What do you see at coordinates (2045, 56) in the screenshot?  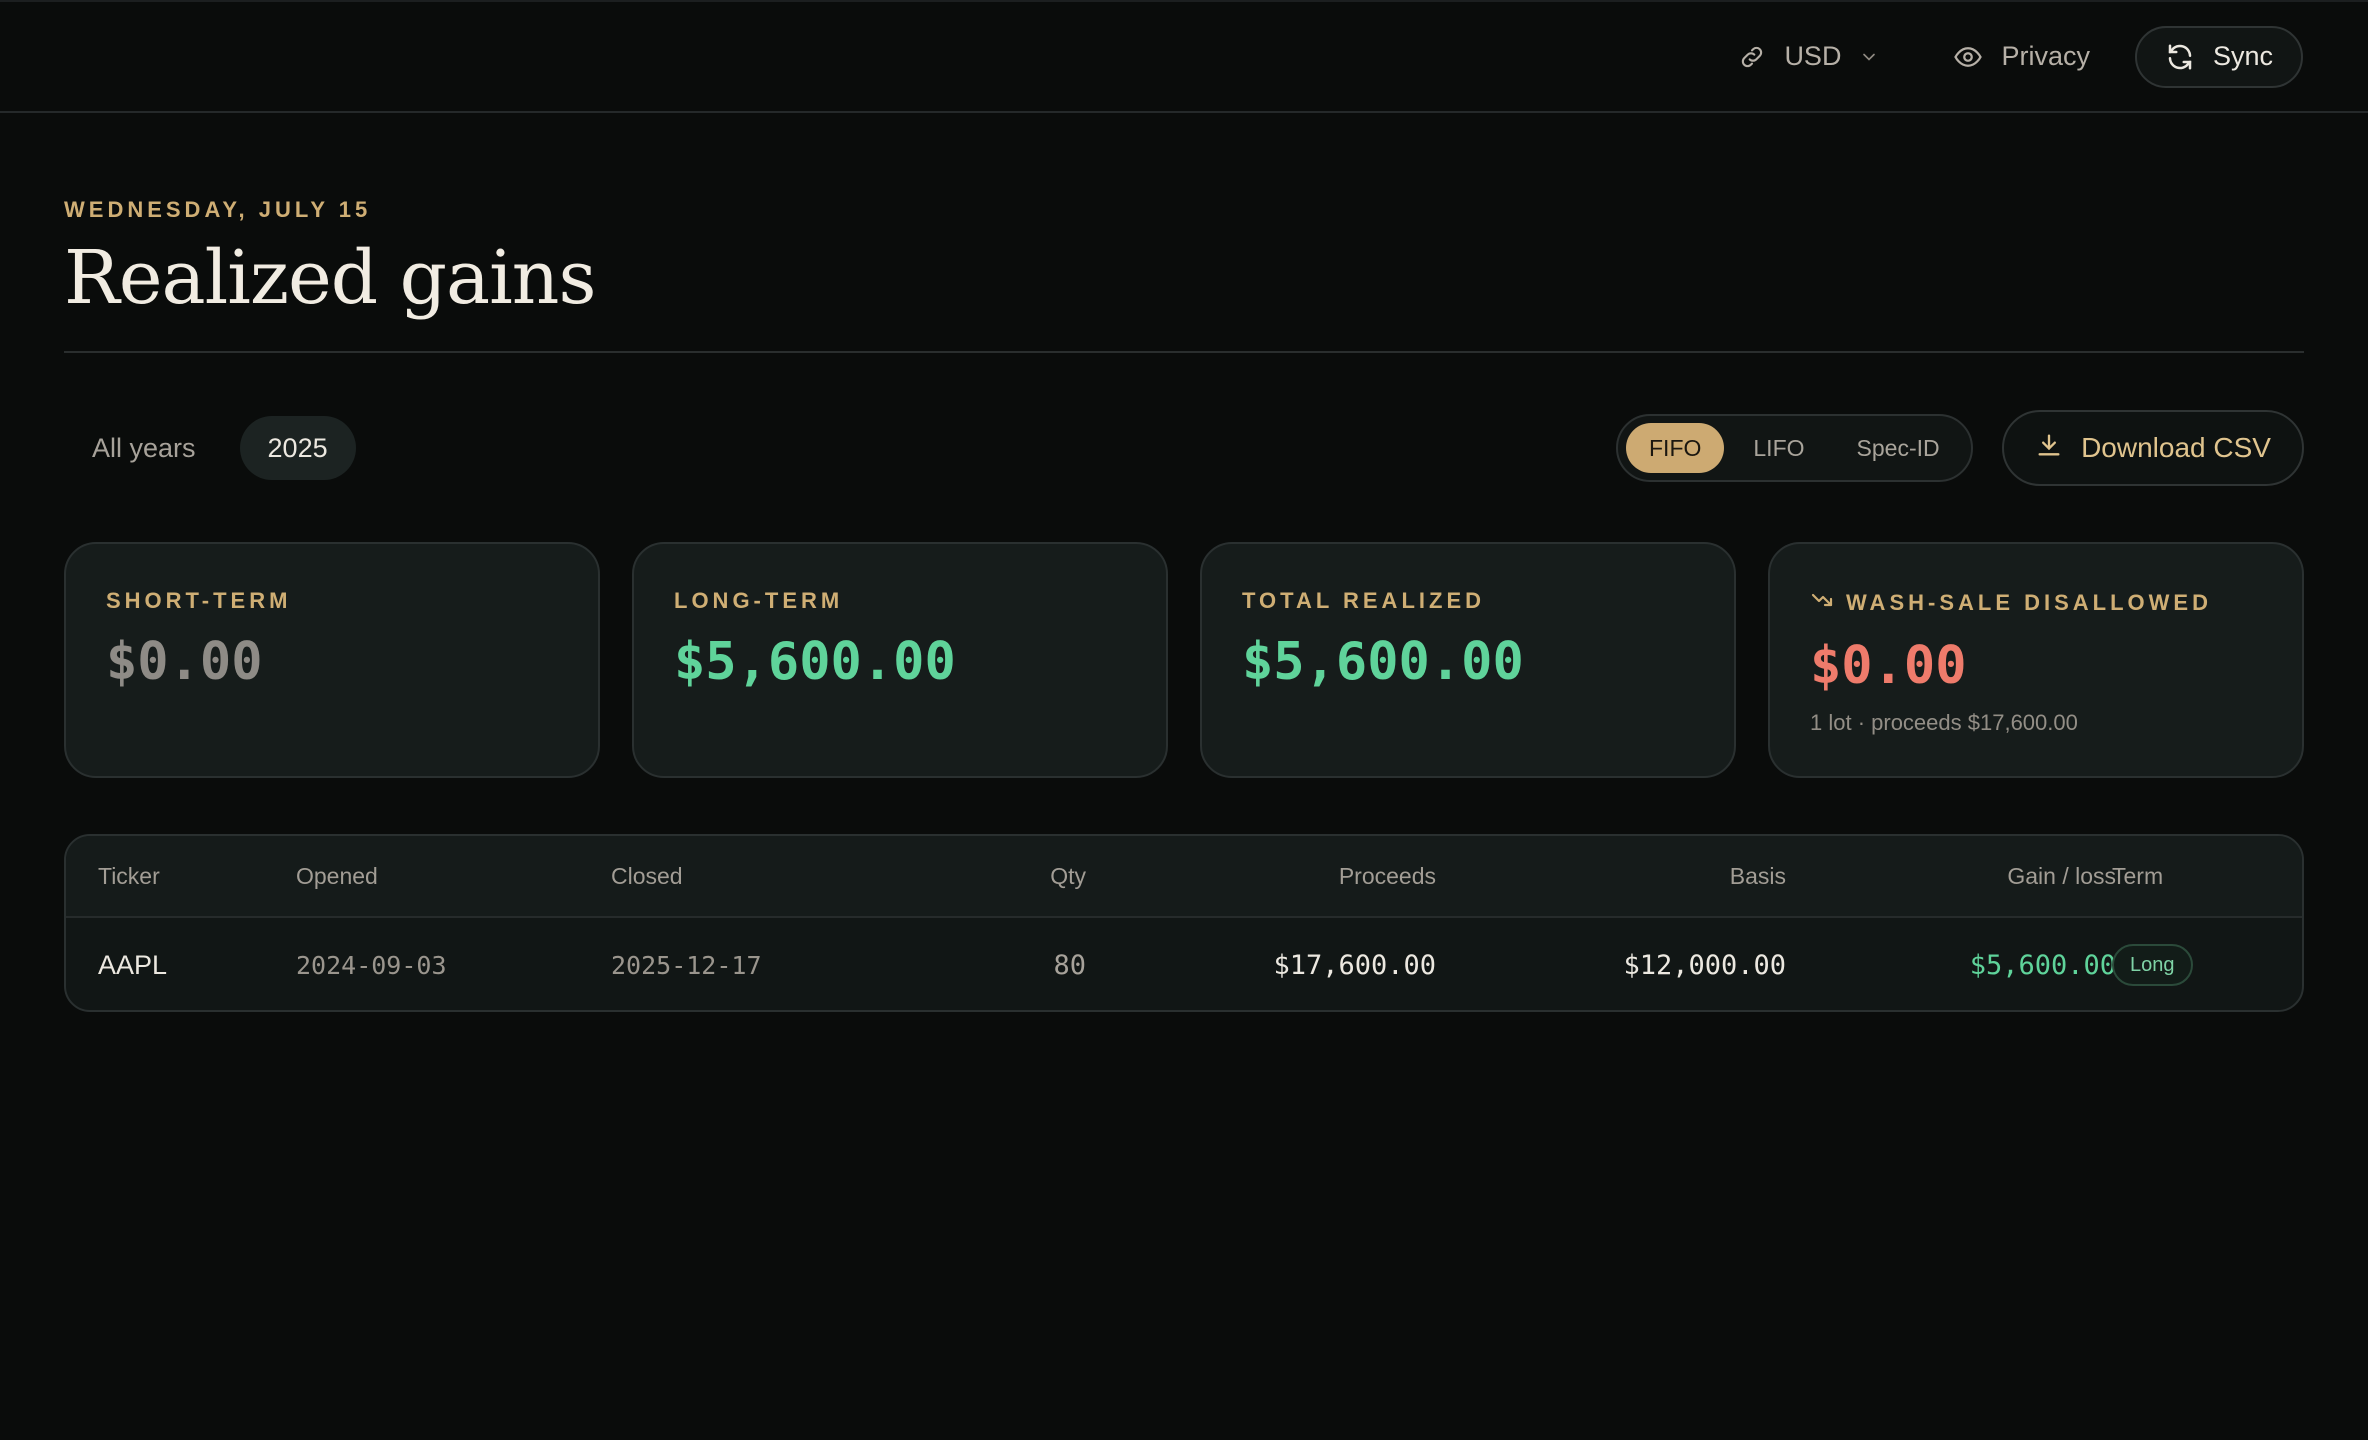 I see `privacy-label: Privacy` at bounding box center [2045, 56].